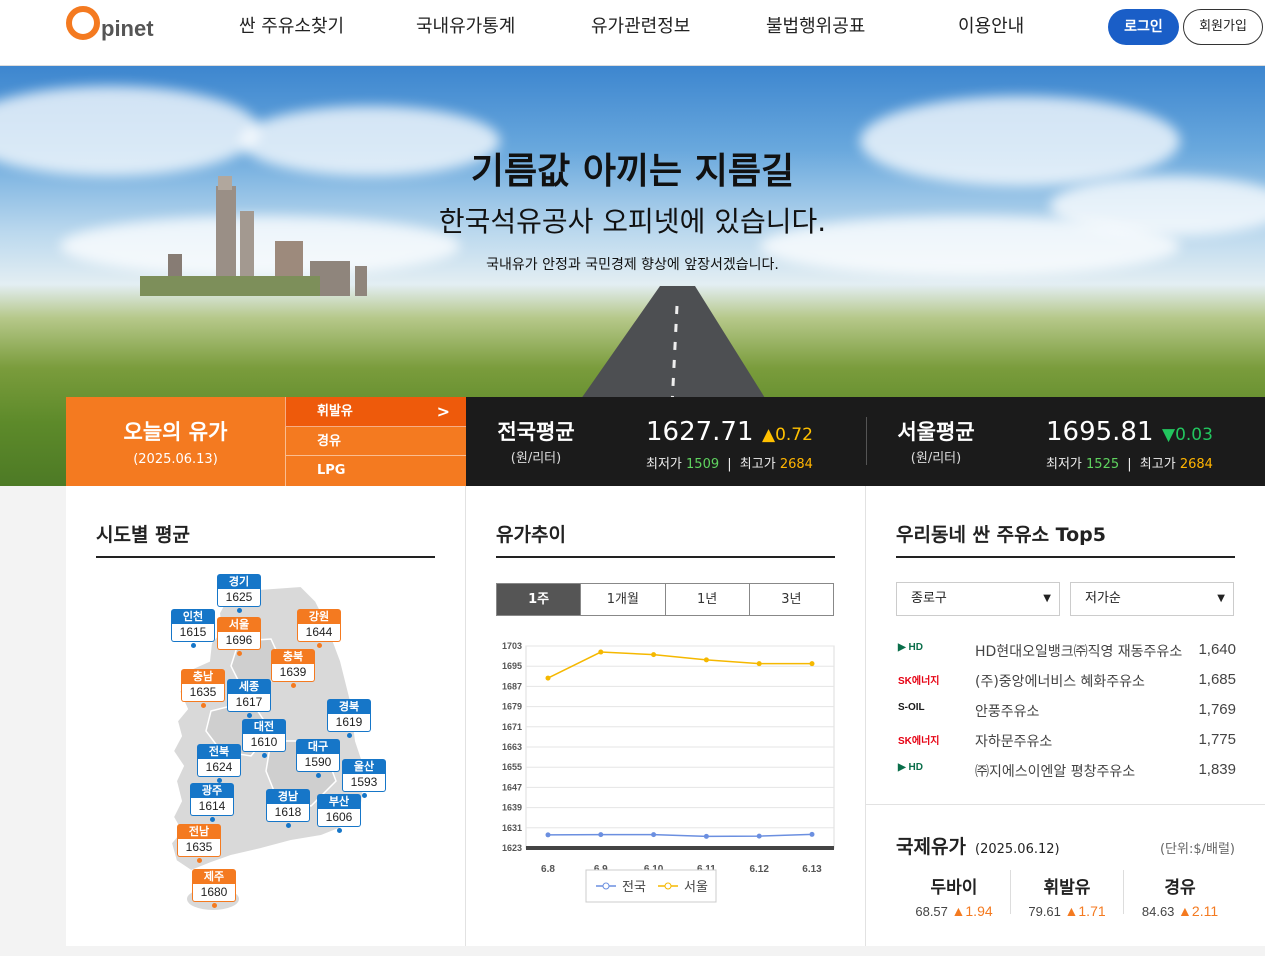 The width and height of the screenshot is (1265, 956). Describe the element at coordinates (931, 911) in the screenshot. I see `intl-item-value: 68.57` at that location.